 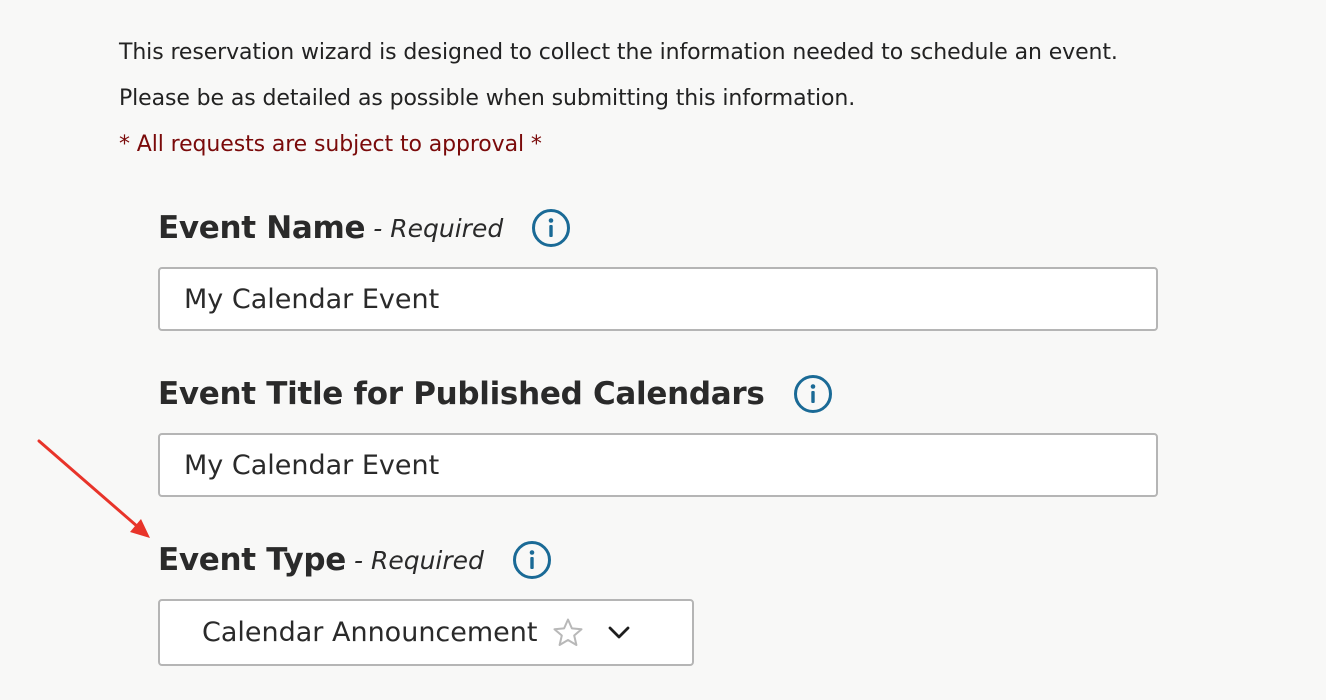 What do you see at coordinates (262, 228) in the screenshot?
I see `event-name-title: Event Name` at bounding box center [262, 228].